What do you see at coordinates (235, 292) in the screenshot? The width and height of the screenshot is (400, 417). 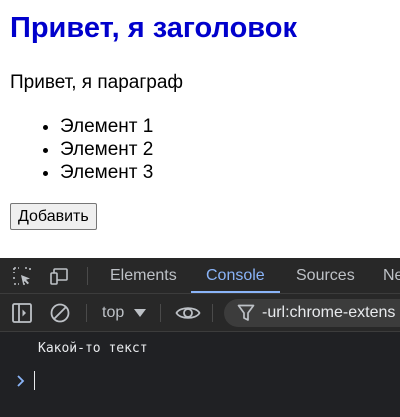 I see `active-tab-indicator` at bounding box center [235, 292].